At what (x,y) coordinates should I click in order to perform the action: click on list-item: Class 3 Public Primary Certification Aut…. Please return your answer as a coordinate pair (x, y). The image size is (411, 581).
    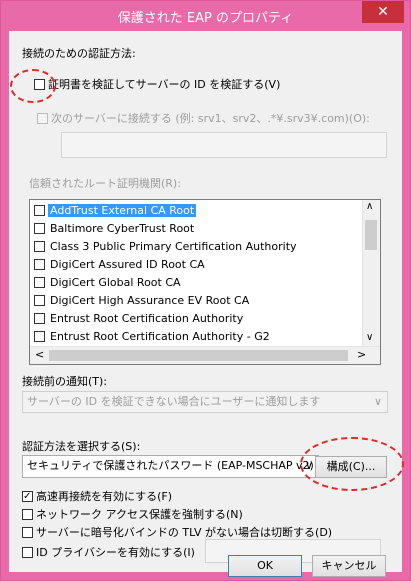
    Looking at the image, I should click on (196, 246).